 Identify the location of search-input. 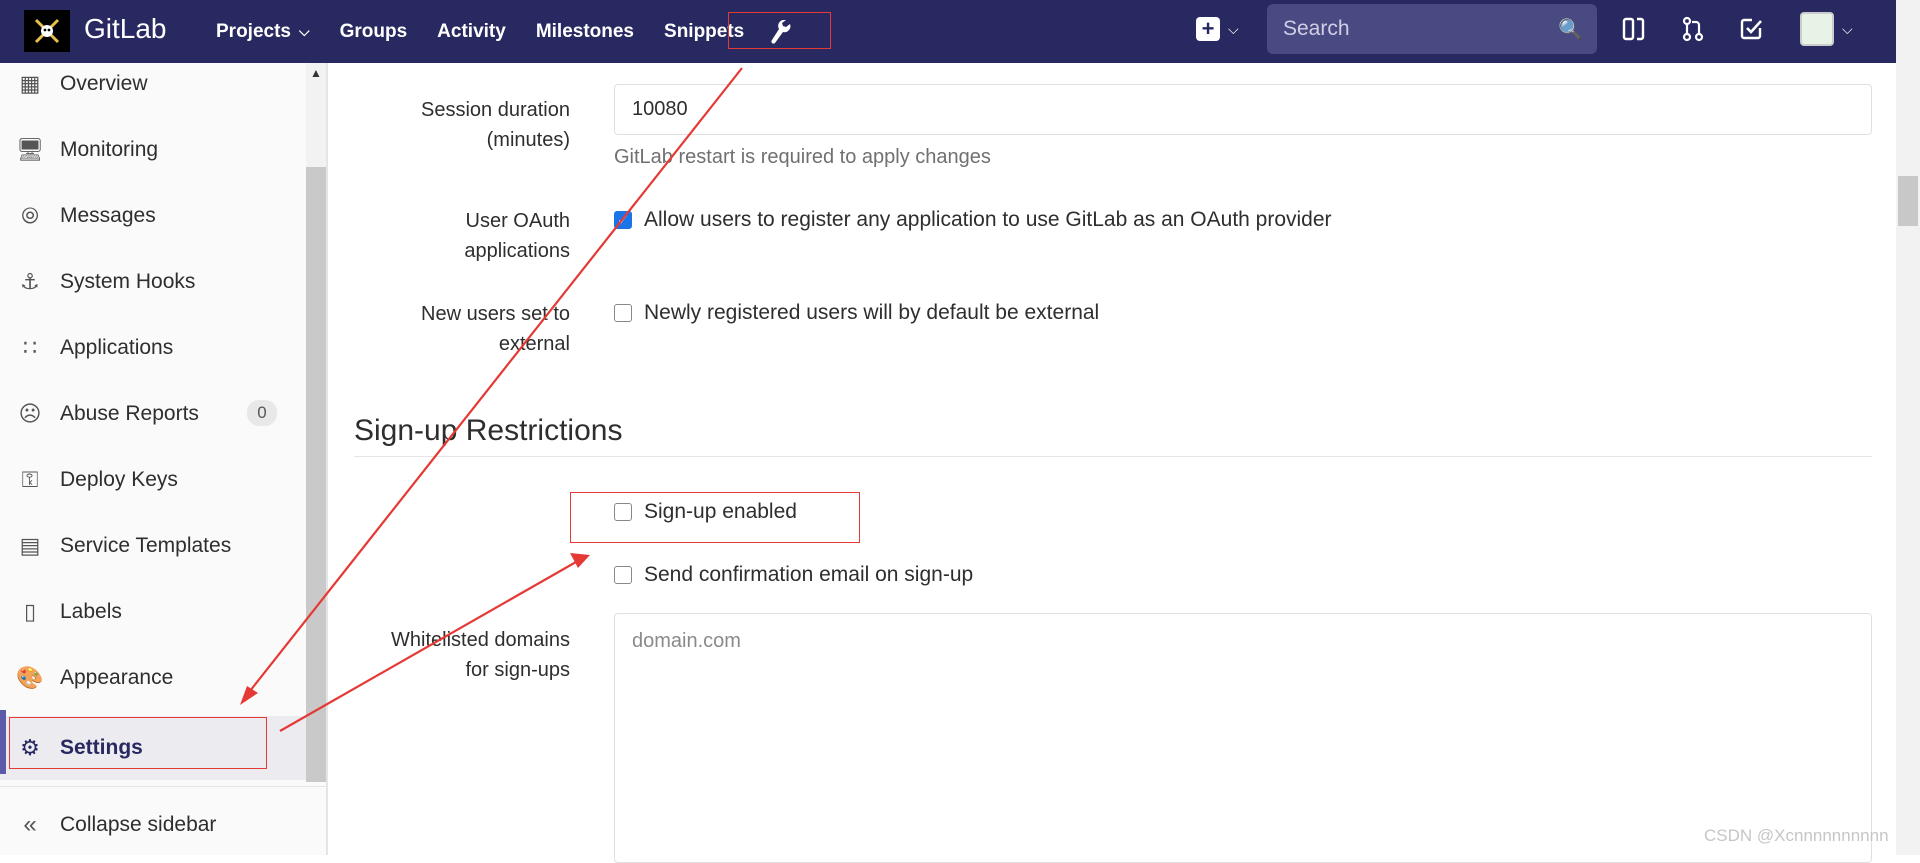
(1420, 29).